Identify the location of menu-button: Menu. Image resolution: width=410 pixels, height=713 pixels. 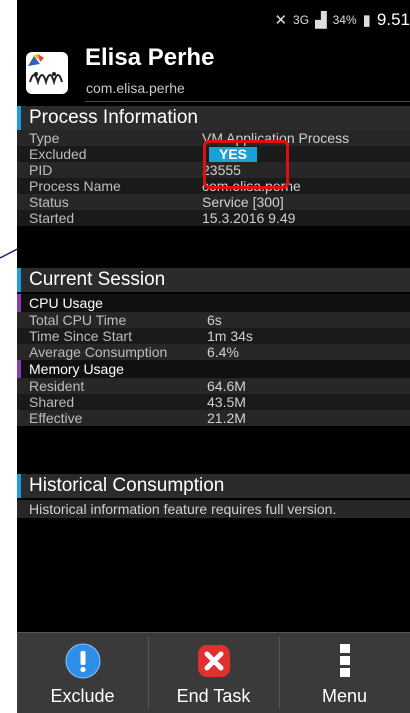
(344, 673).